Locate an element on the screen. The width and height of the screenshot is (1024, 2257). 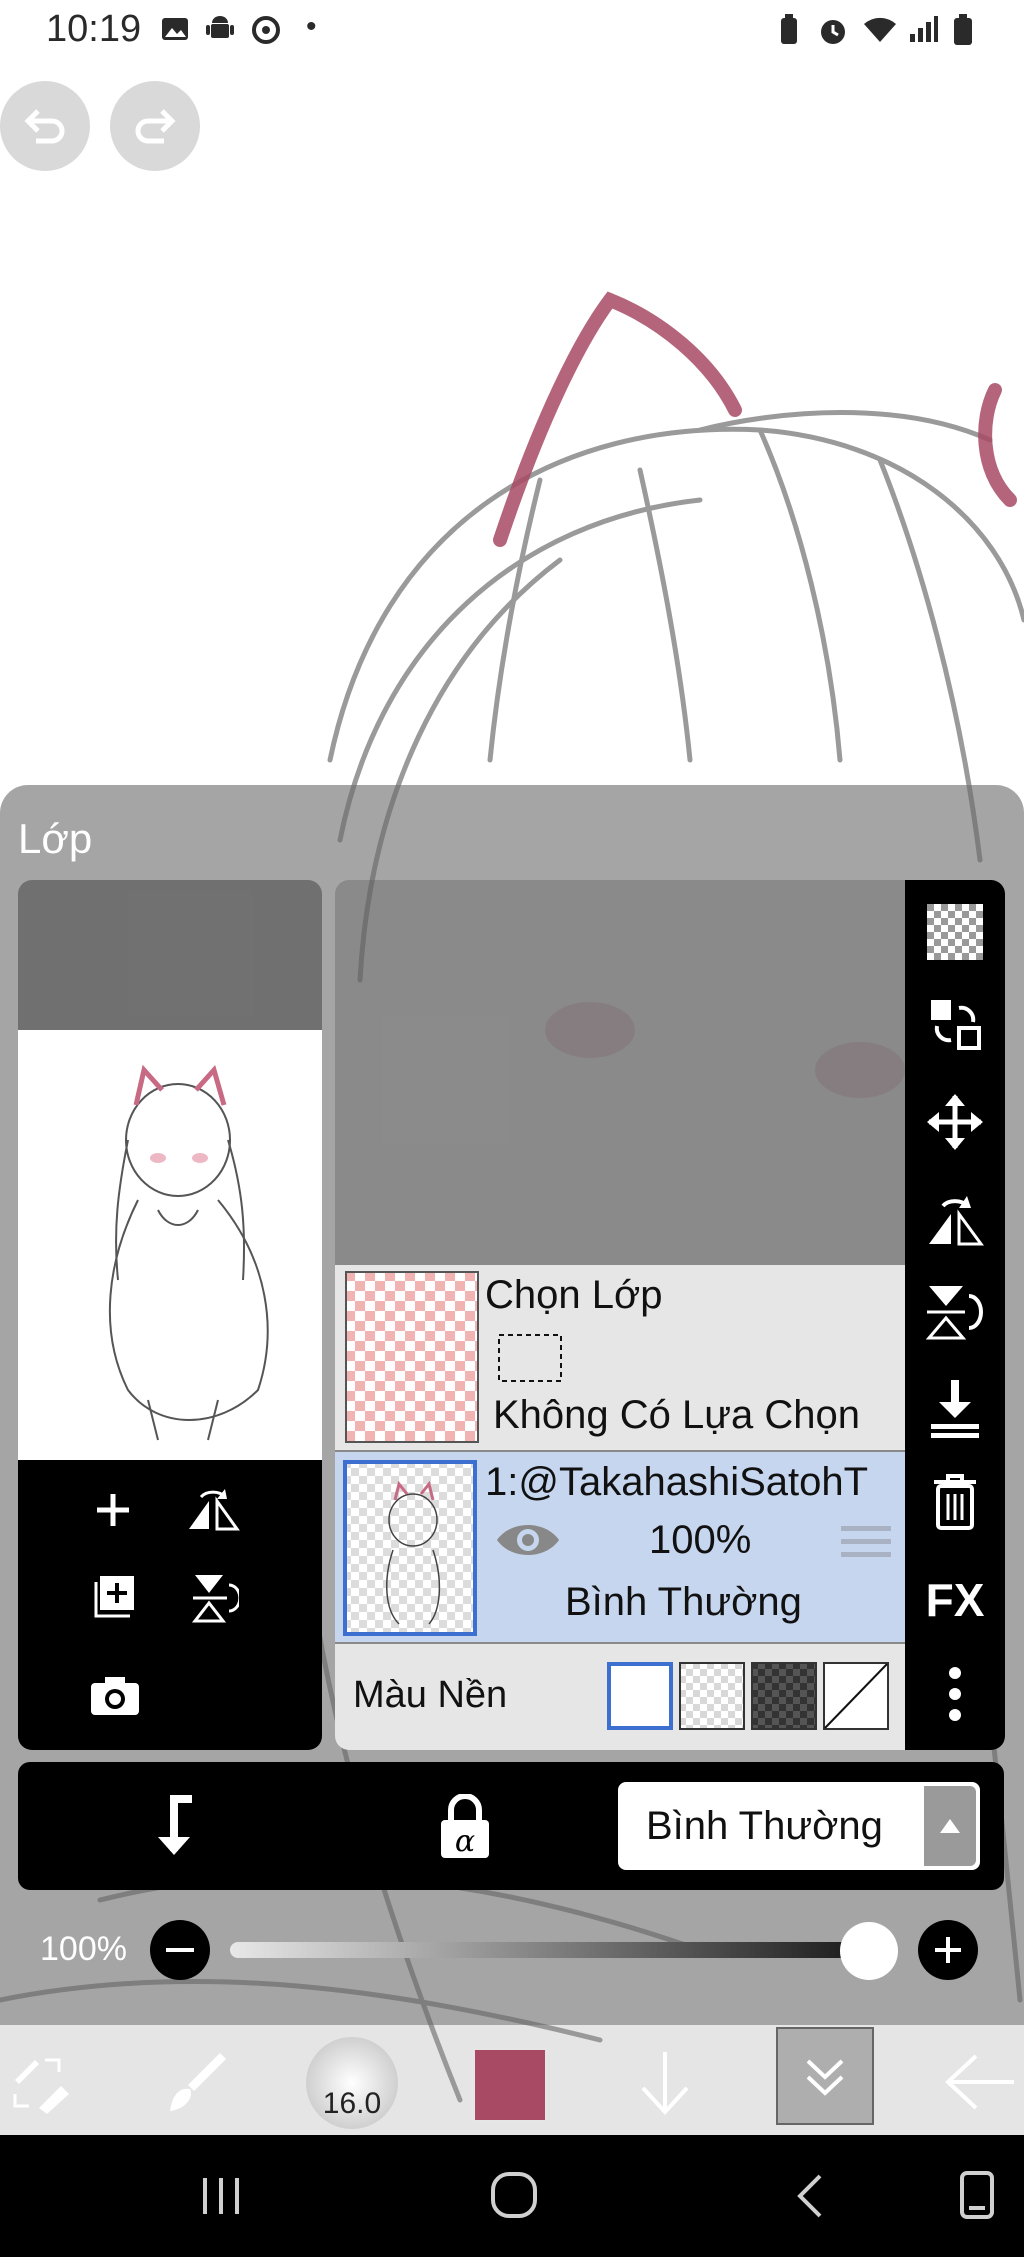
duplicate-layer-button is located at coordinates (115, 1597).